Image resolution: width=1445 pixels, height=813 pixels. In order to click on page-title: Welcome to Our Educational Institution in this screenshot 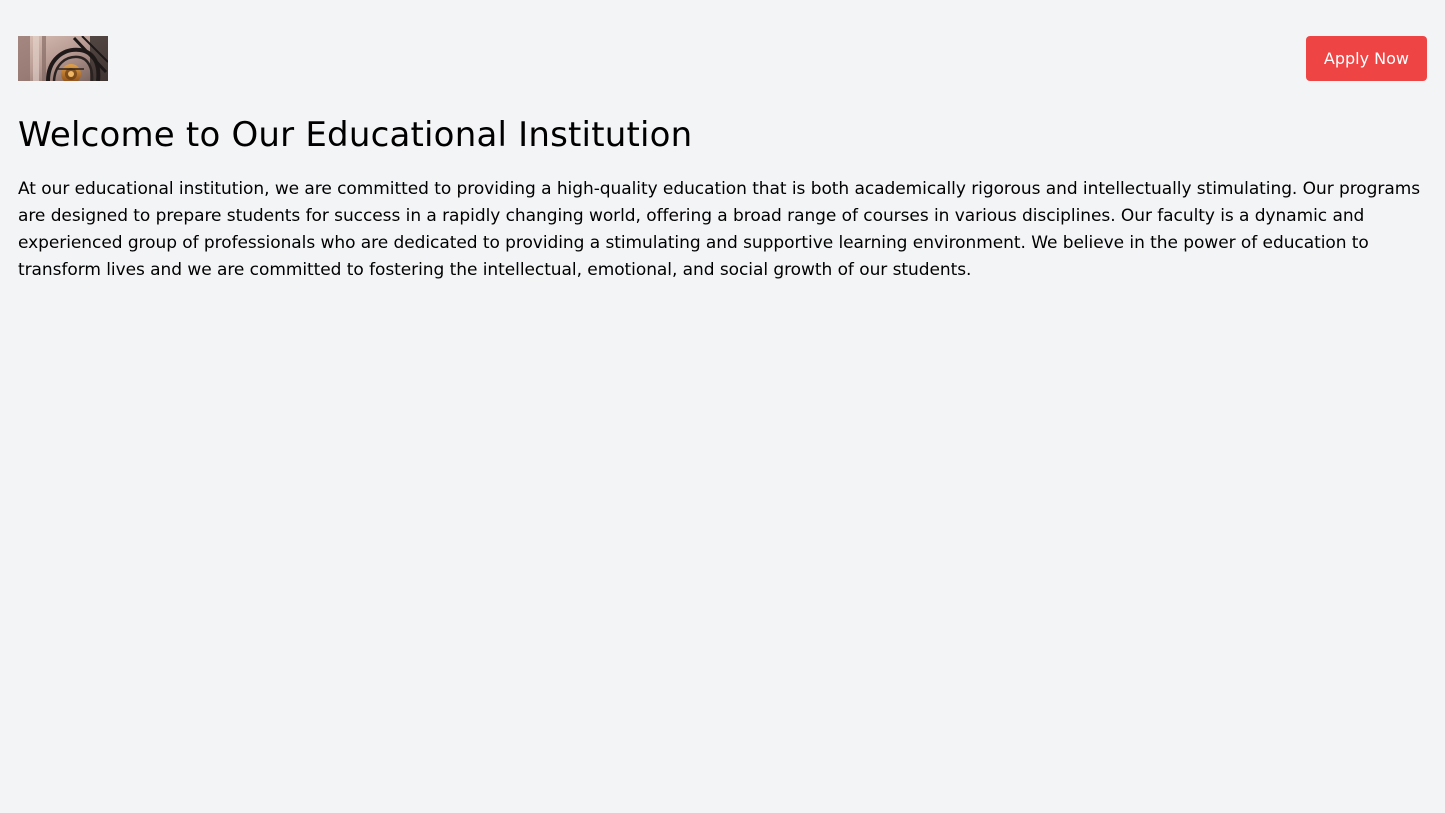, I will do `click(355, 135)`.